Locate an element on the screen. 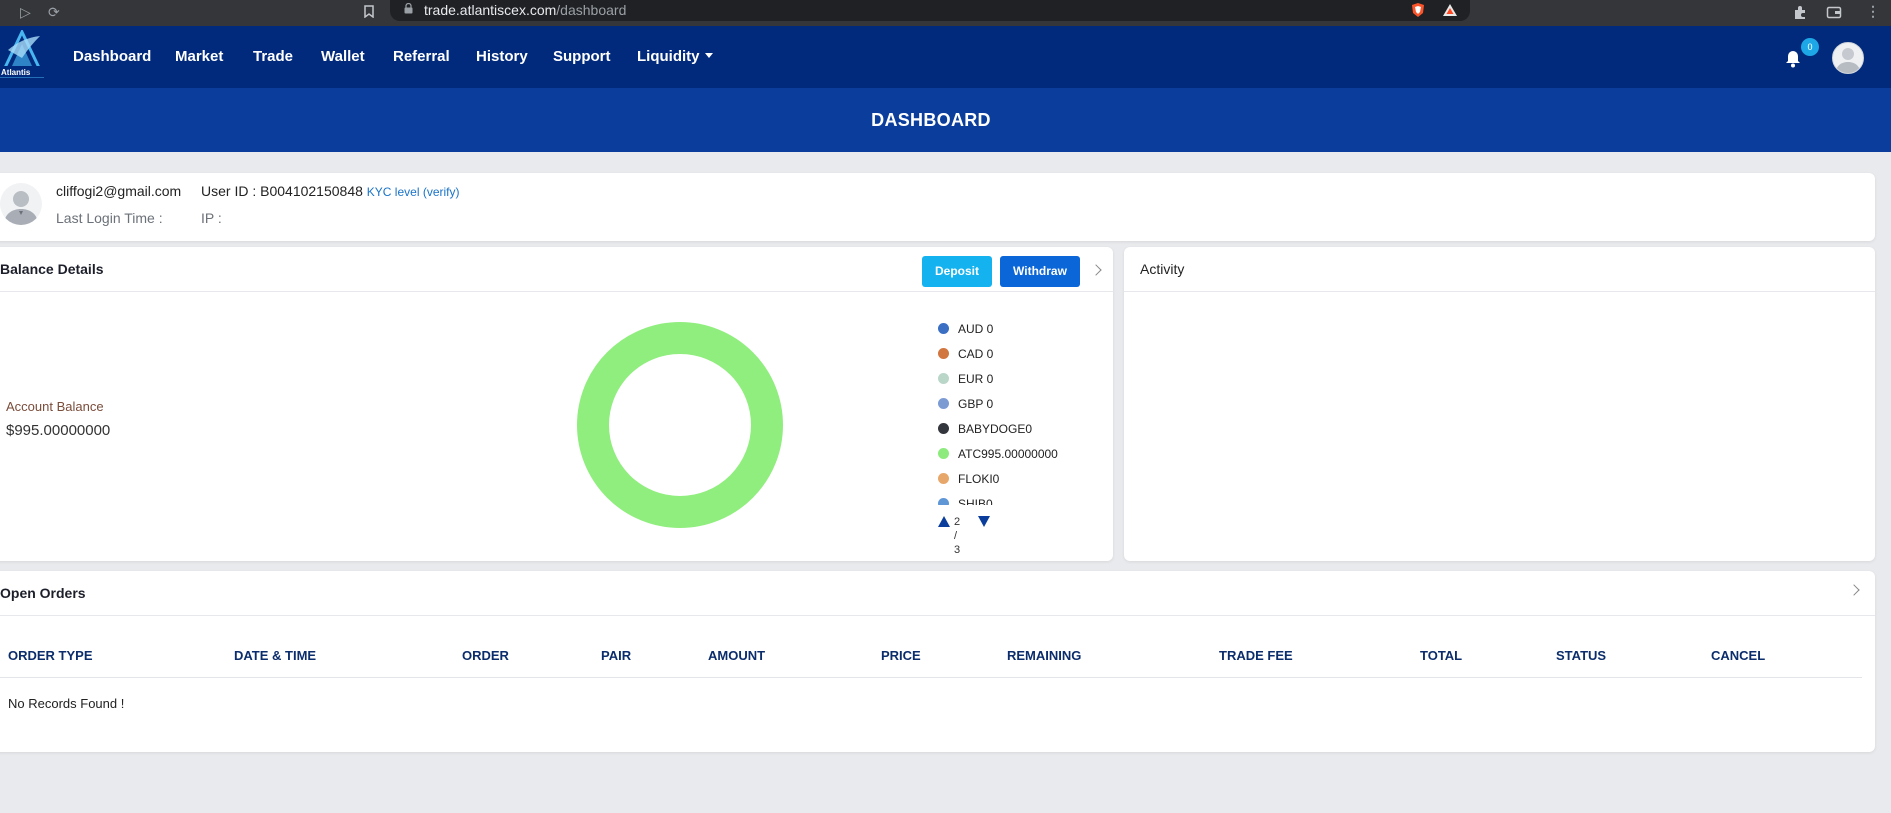 The height and width of the screenshot is (813, 1891). nav-history: History is located at coordinates (502, 56).